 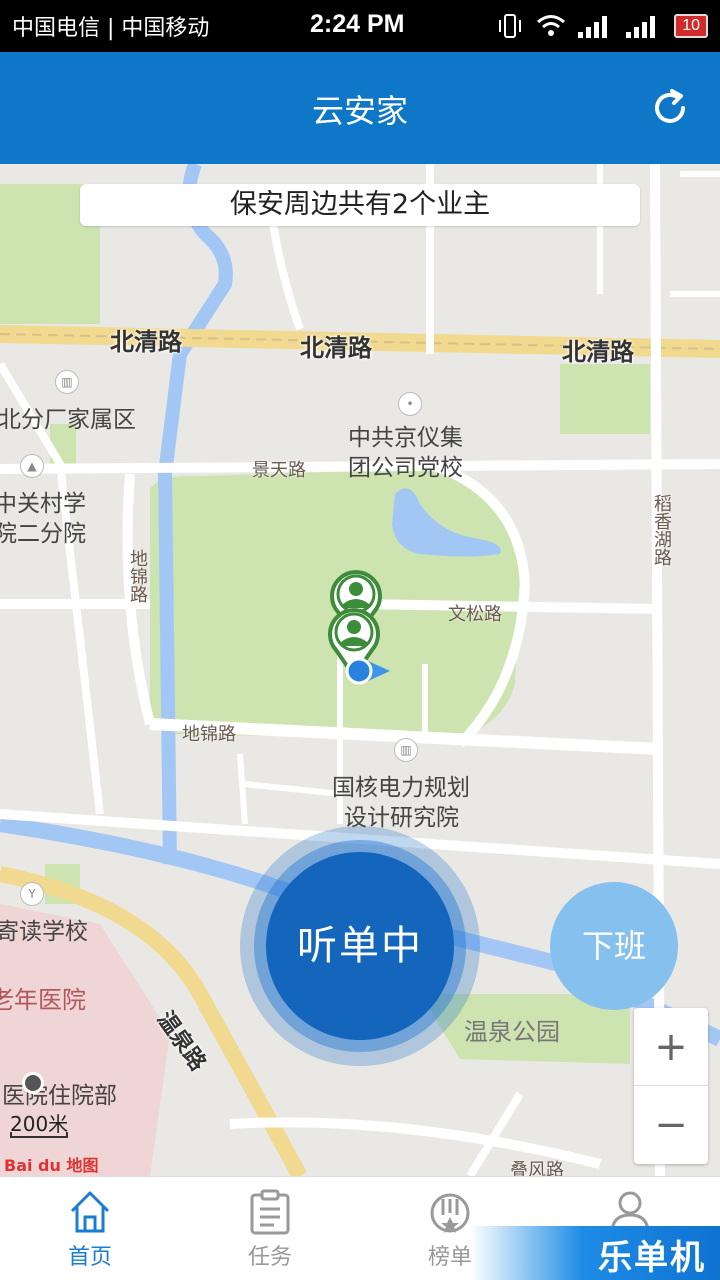 I want to click on wifi-icon, so click(x=551, y=25).